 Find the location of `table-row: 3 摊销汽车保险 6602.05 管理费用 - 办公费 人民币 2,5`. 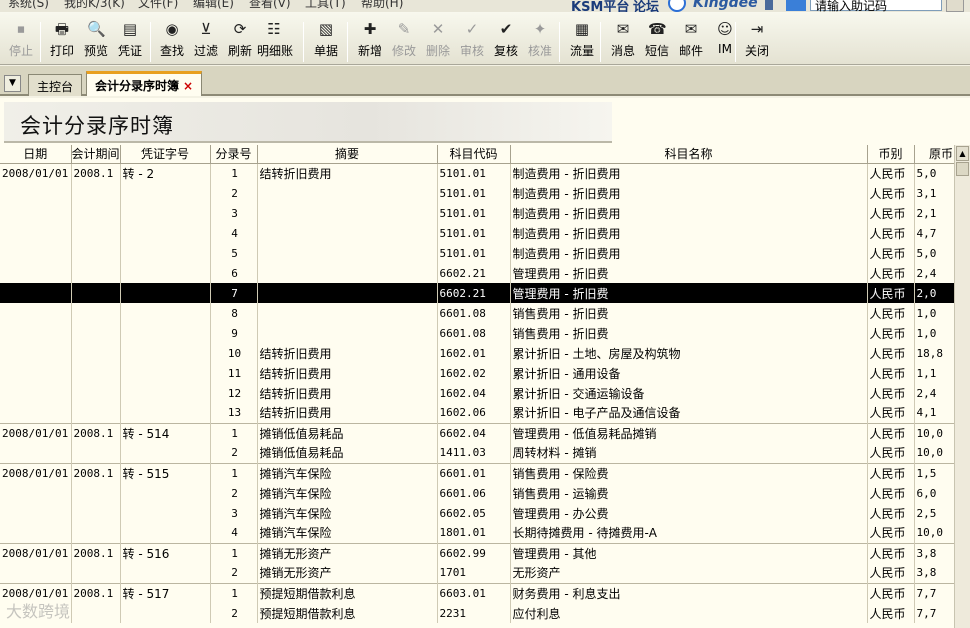

table-row: 3 摊销汽车保险 6602.05 管理费用 - 办公费 人民币 2,5 is located at coordinates (477, 513).